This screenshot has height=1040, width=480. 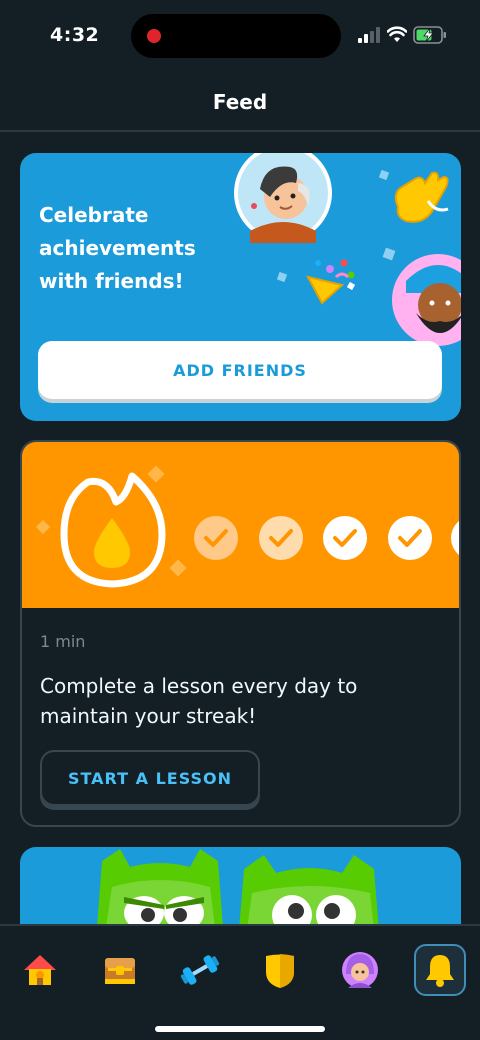 What do you see at coordinates (240, 525) in the screenshot?
I see `streak-banner` at bounding box center [240, 525].